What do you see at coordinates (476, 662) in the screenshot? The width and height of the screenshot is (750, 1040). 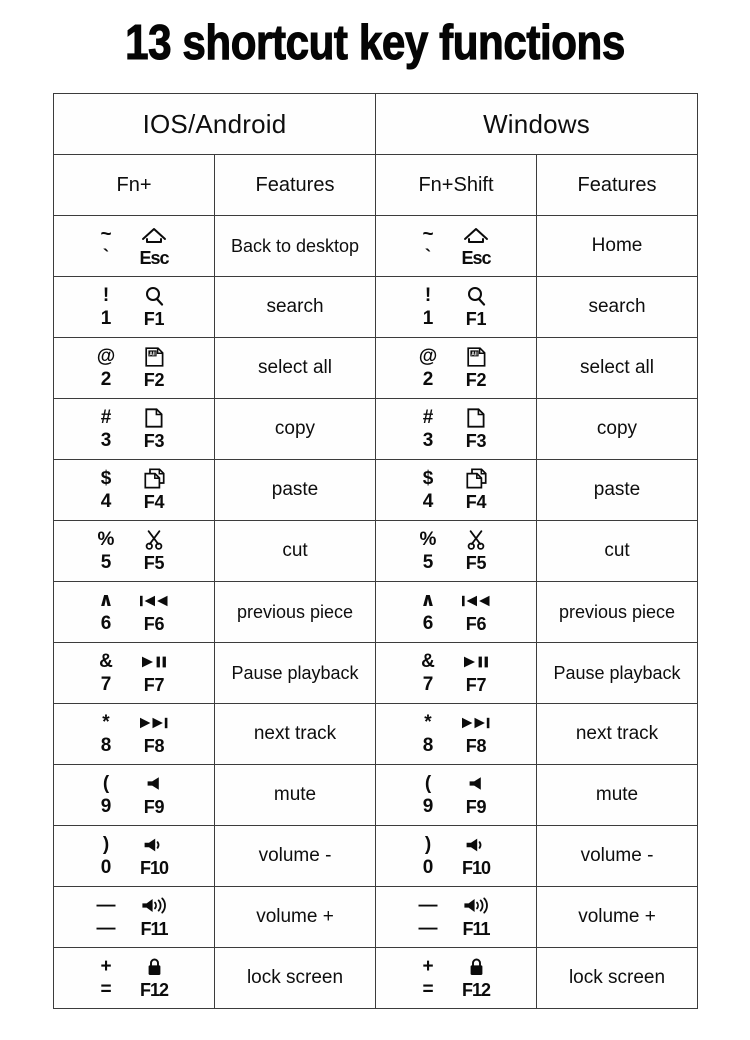 I see `play-pause-icon` at bounding box center [476, 662].